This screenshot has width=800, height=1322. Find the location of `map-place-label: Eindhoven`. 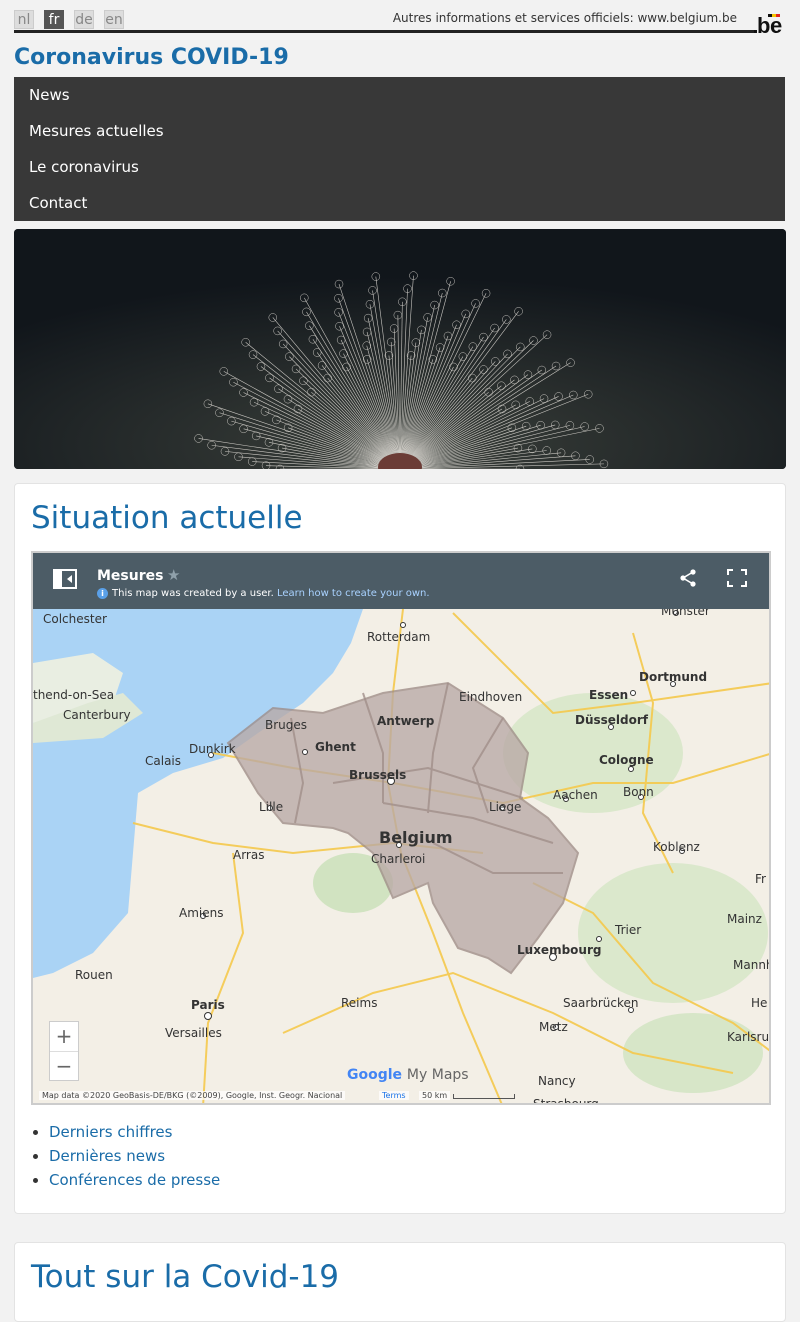

map-place-label: Eindhoven is located at coordinates (490, 697).